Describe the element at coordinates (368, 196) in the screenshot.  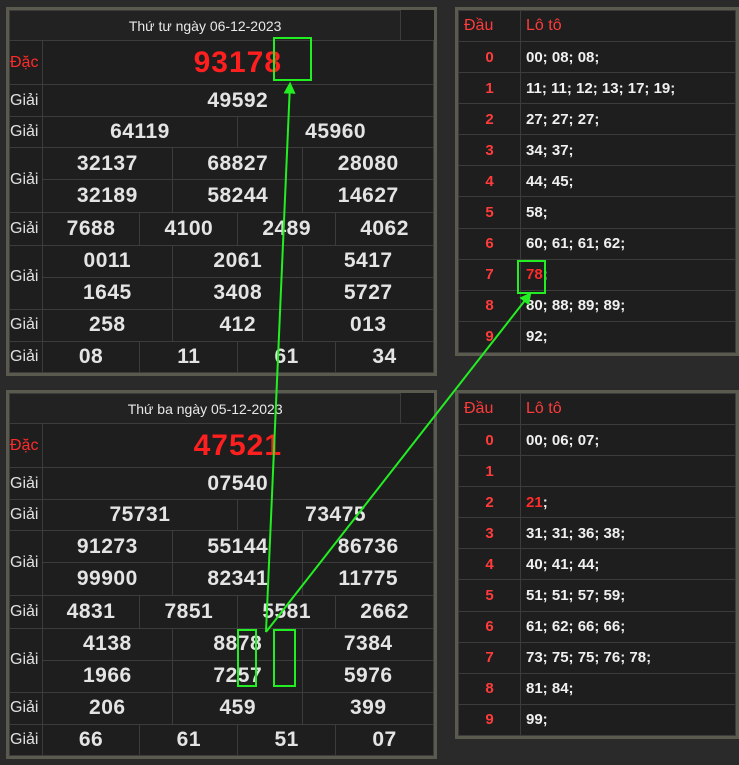
I see `third-prize-number: 14627` at that location.